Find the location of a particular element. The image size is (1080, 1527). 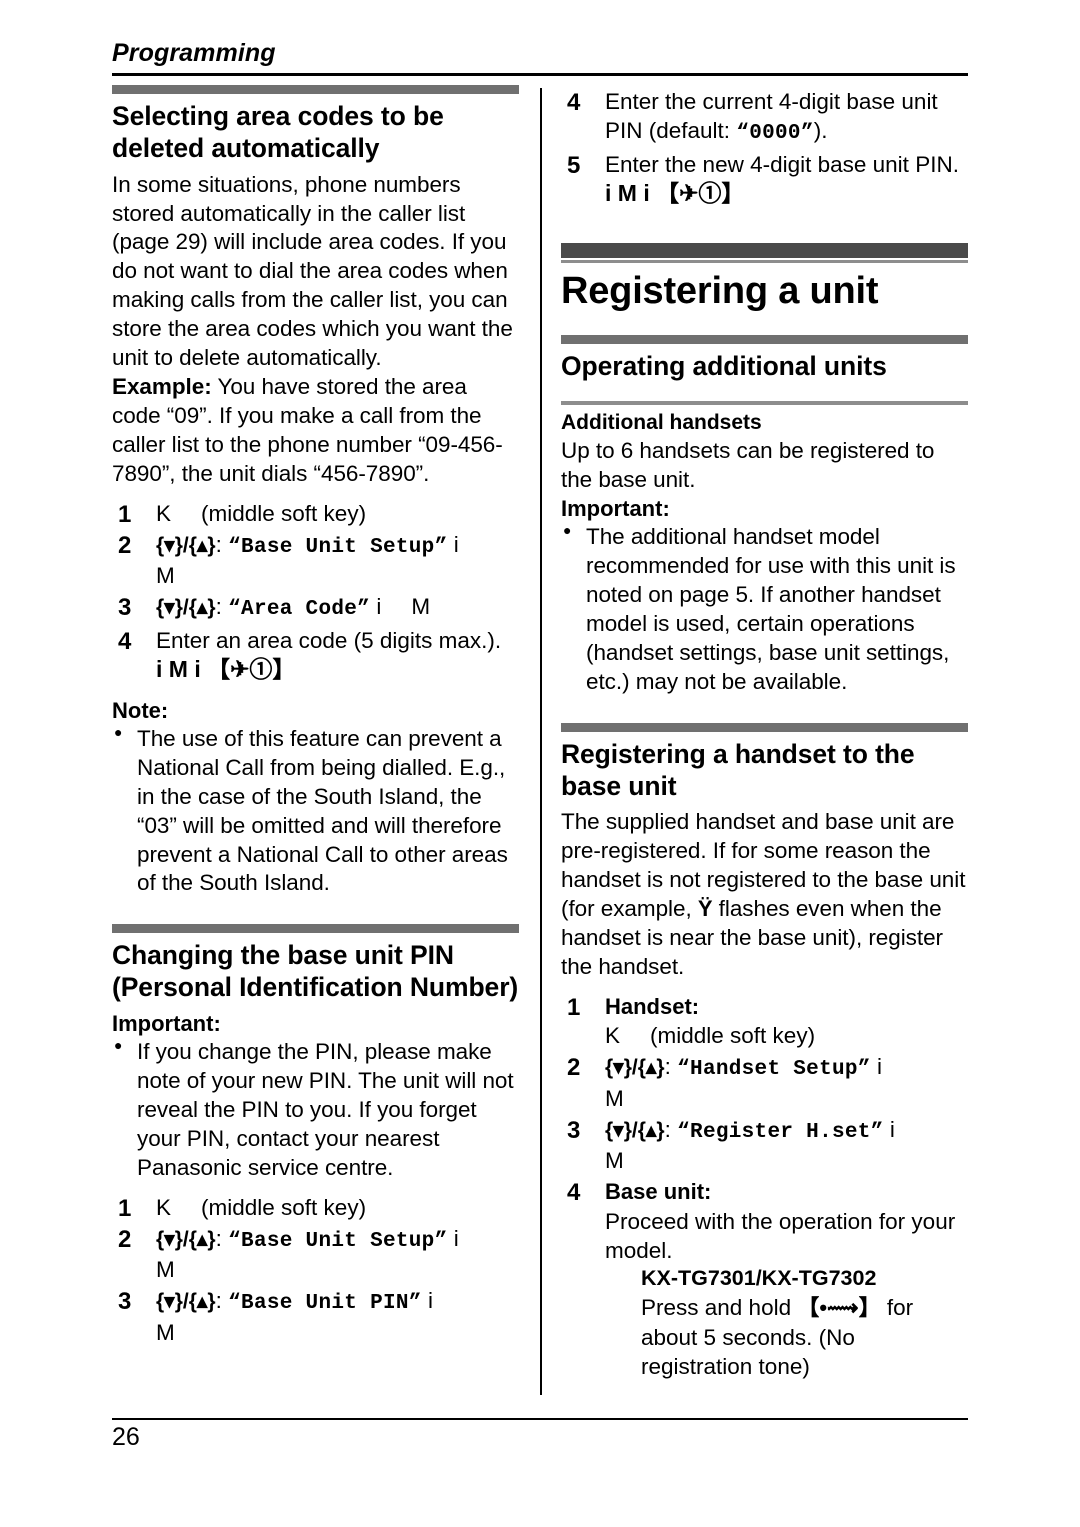

step-item: 3 {▾}/{▴}: “Area Code” i M is located at coordinates (315, 607).